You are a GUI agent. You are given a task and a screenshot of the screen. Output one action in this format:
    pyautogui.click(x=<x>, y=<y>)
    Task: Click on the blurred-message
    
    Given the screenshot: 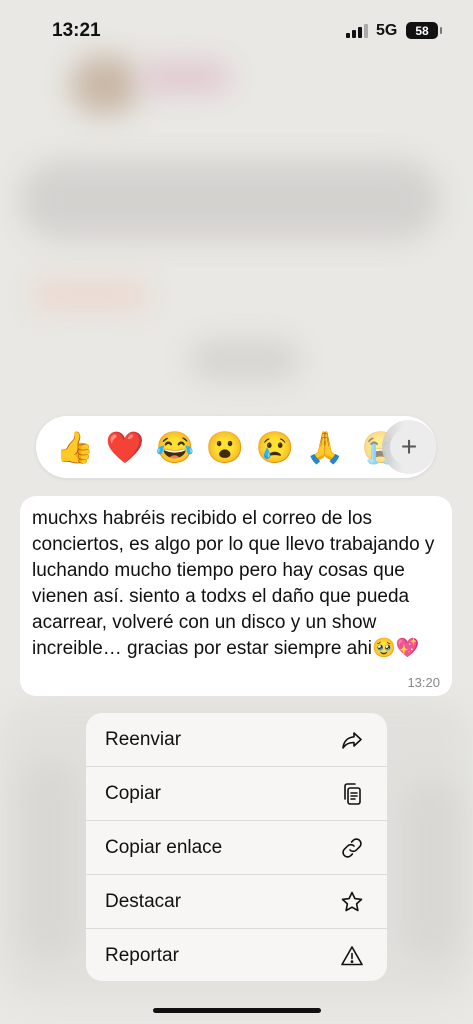 What is the action you would take?
    pyautogui.click(x=230, y=200)
    